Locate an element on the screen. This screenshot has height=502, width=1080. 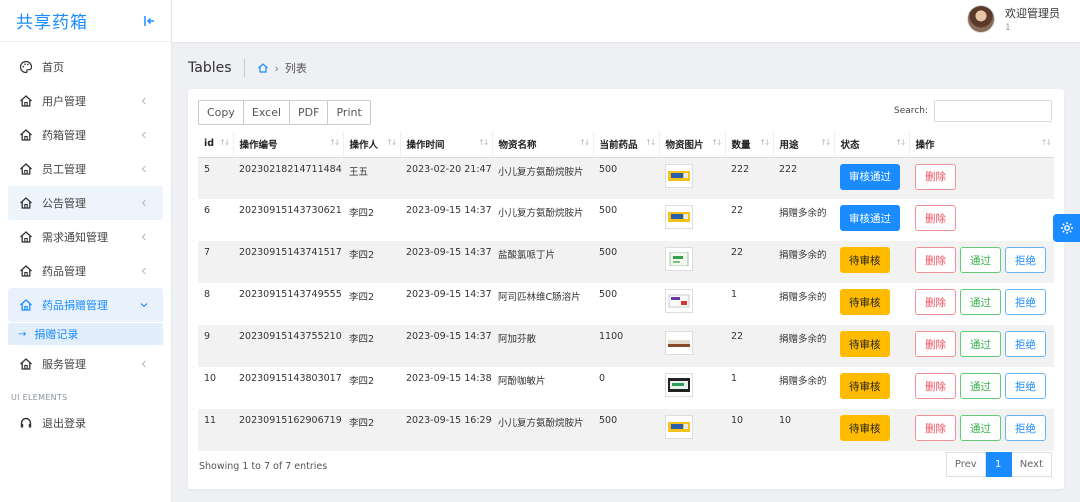
search-label: Search: is located at coordinates (911, 111).